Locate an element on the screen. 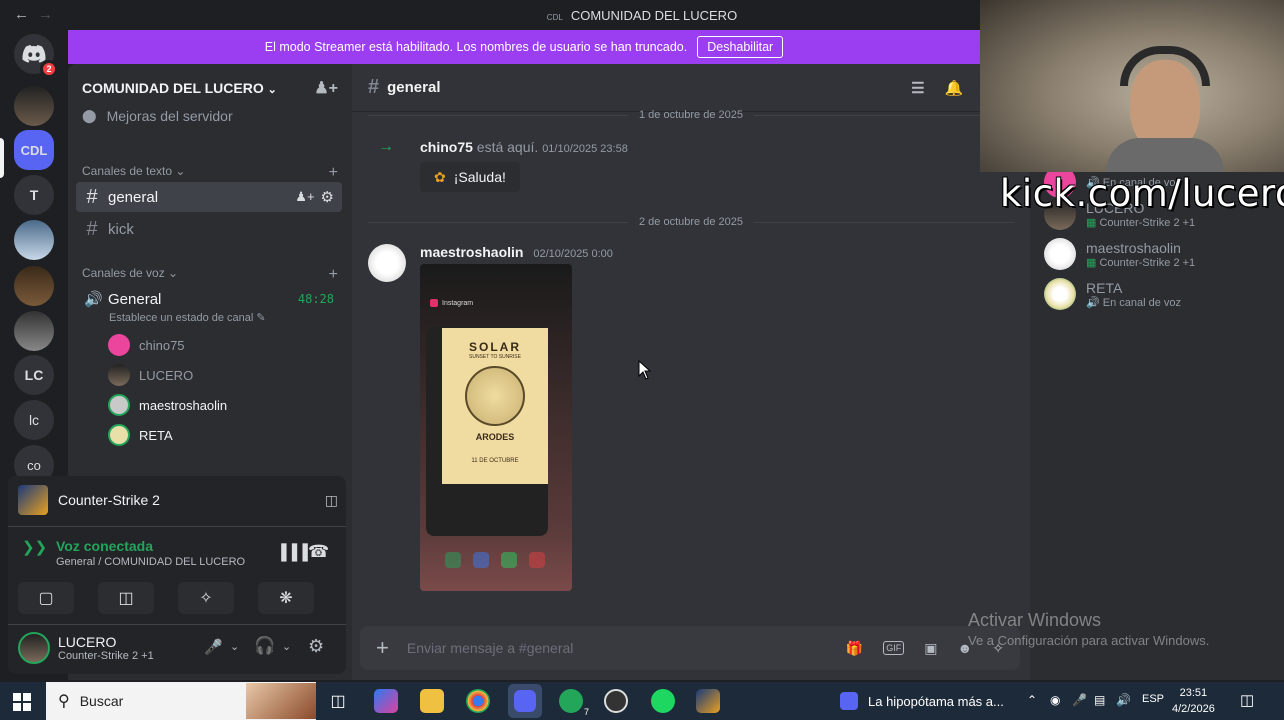 Image resolution: width=1284 pixels, height=720 pixels. obs-icon is located at coordinates (616, 701).